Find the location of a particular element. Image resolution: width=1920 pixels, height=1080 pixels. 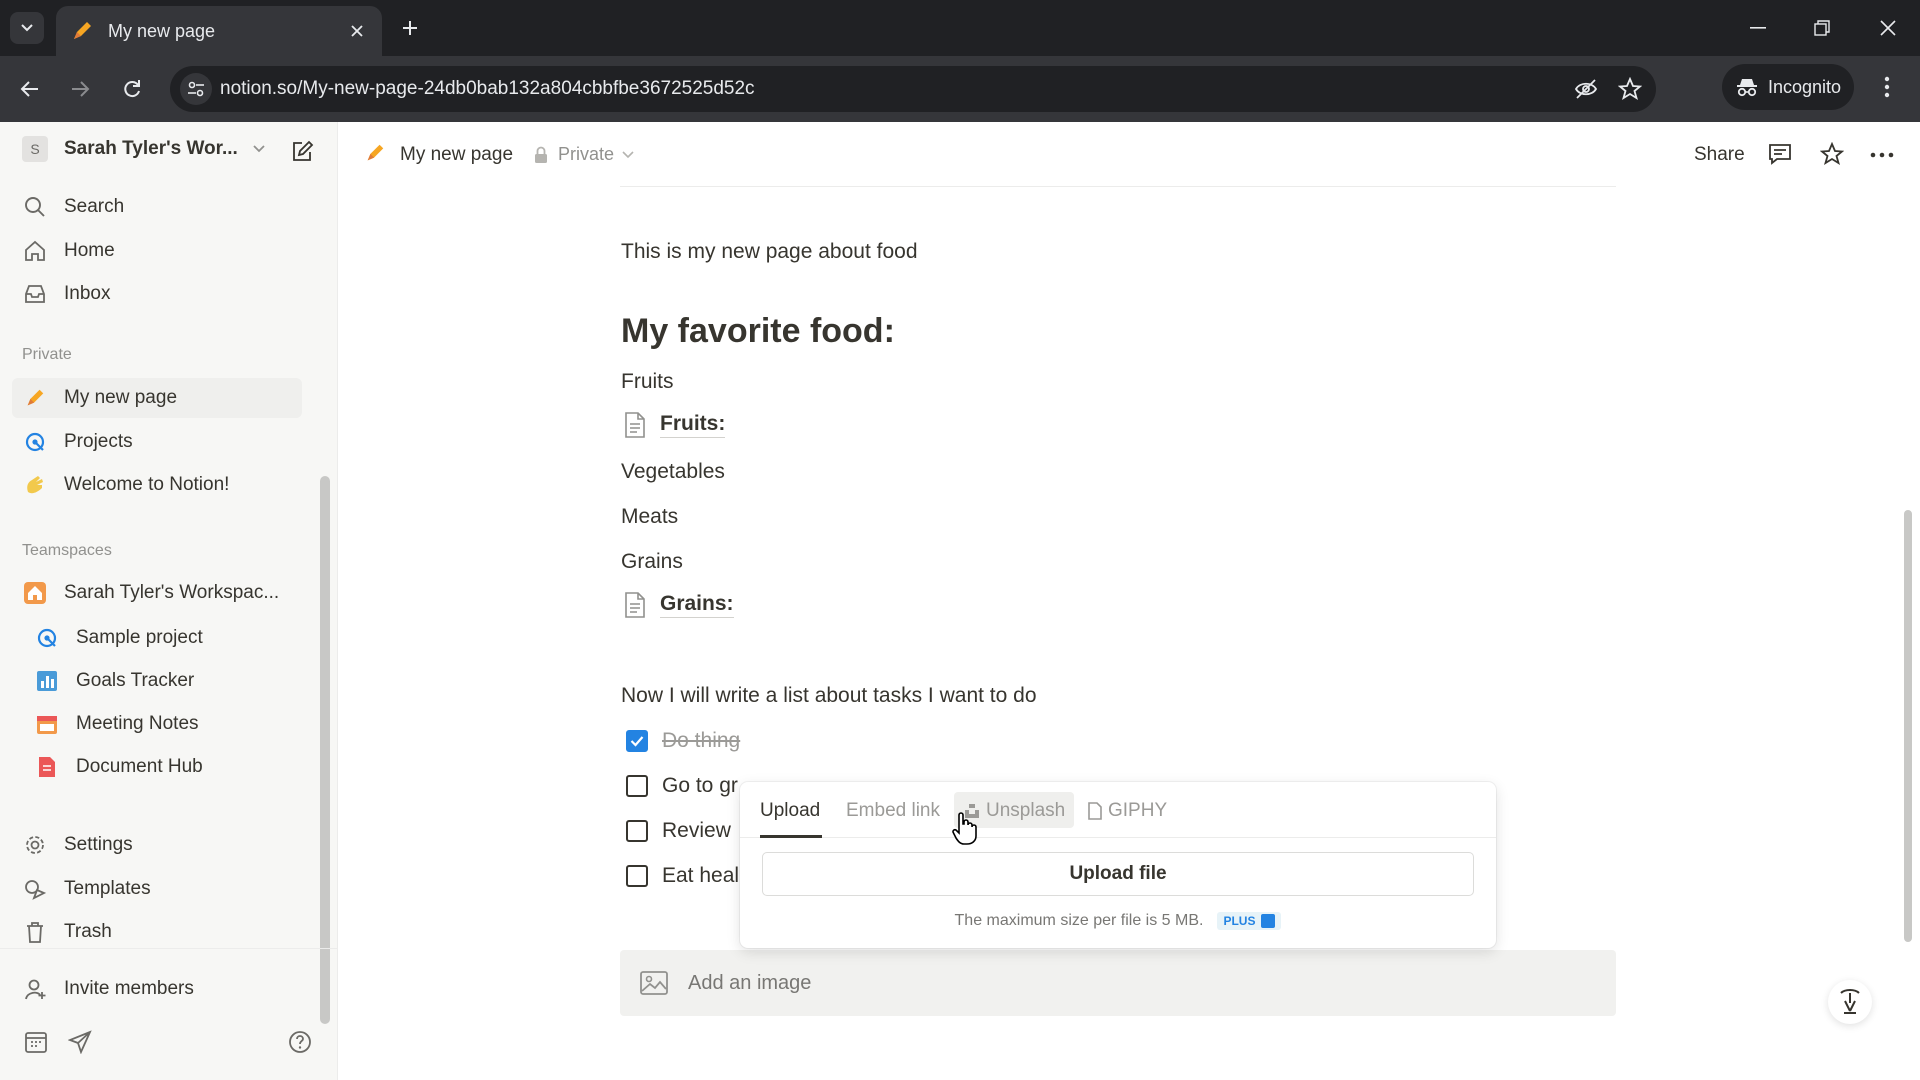

sidebar-item-projects: Projects is located at coordinates (77, 442).